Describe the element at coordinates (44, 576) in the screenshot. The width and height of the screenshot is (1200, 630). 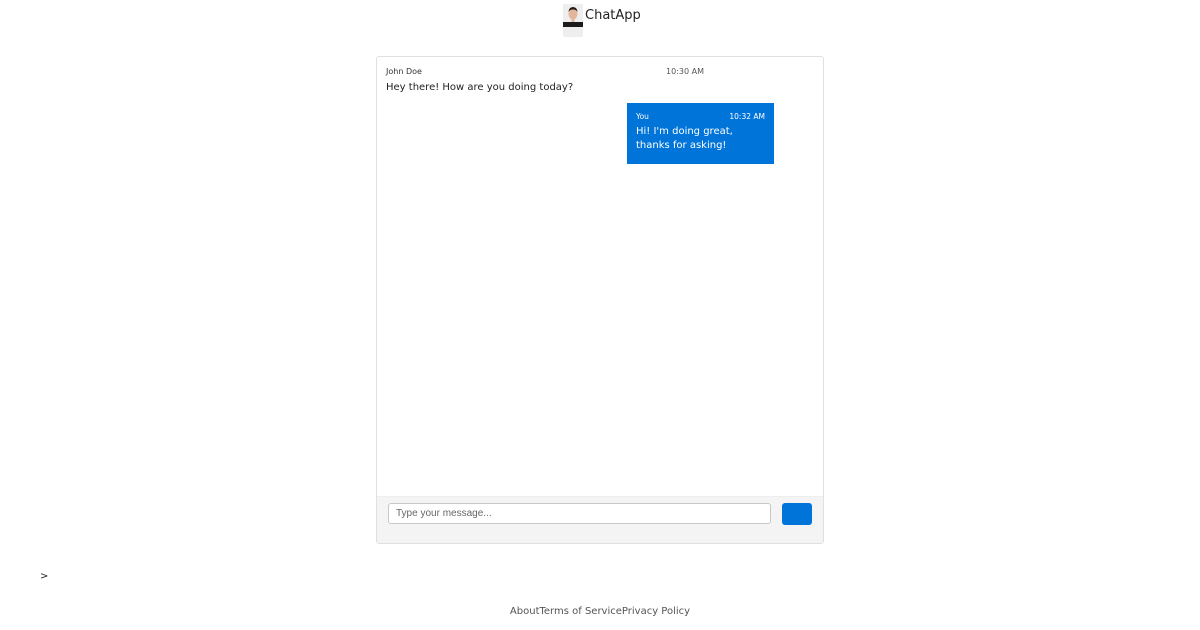
I see `stray-text: >` at that location.